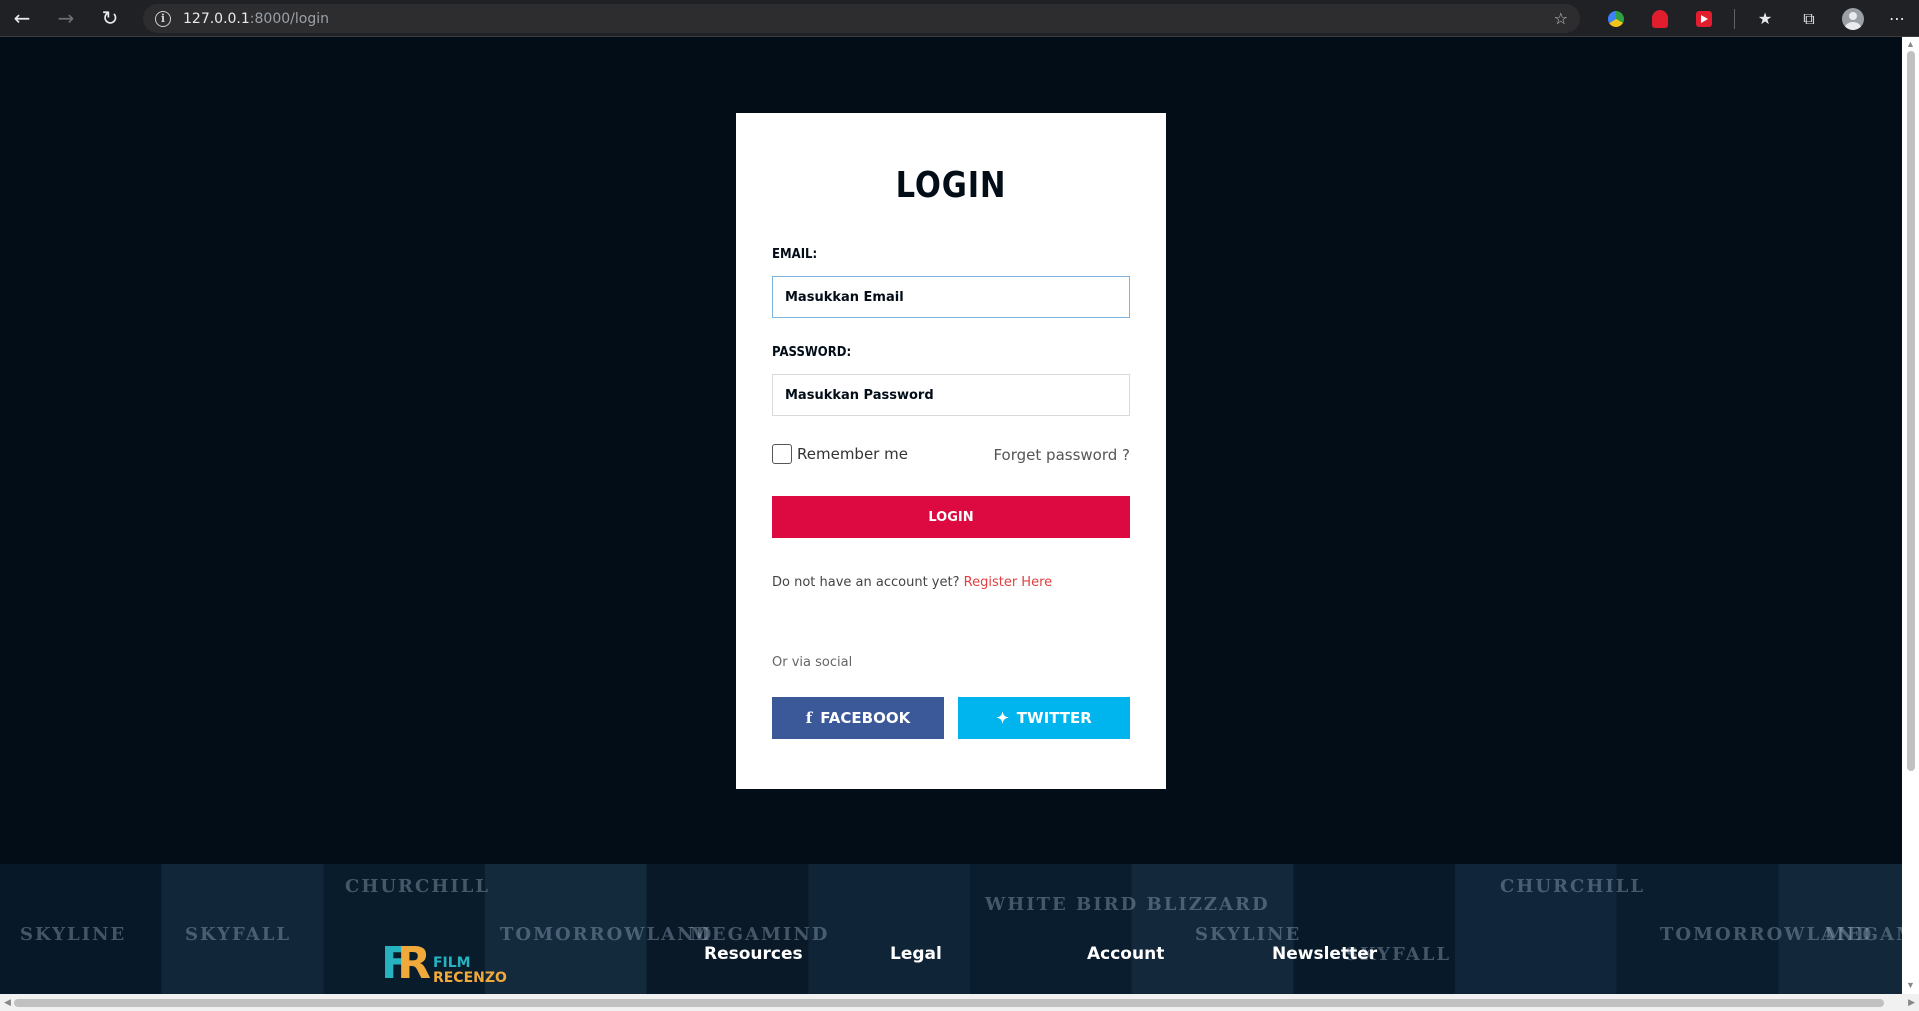  Describe the element at coordinates (238, 934) in the screenshot. I see `poster-title: SKYFALL` at that location.